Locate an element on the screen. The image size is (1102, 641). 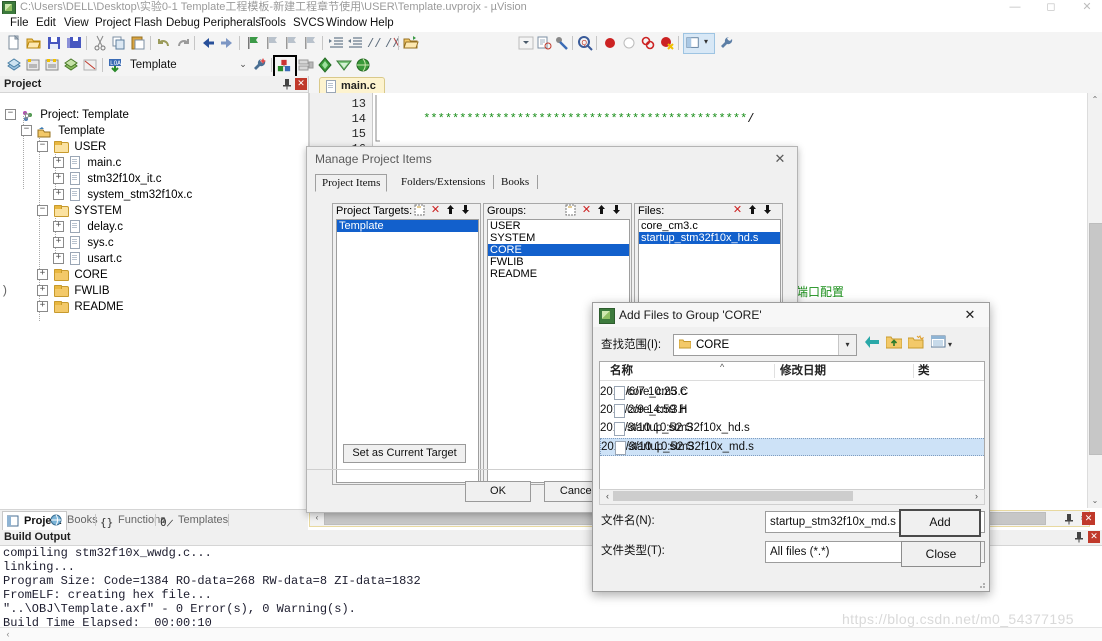
list-item: Template is located at coordinates (407, 226).